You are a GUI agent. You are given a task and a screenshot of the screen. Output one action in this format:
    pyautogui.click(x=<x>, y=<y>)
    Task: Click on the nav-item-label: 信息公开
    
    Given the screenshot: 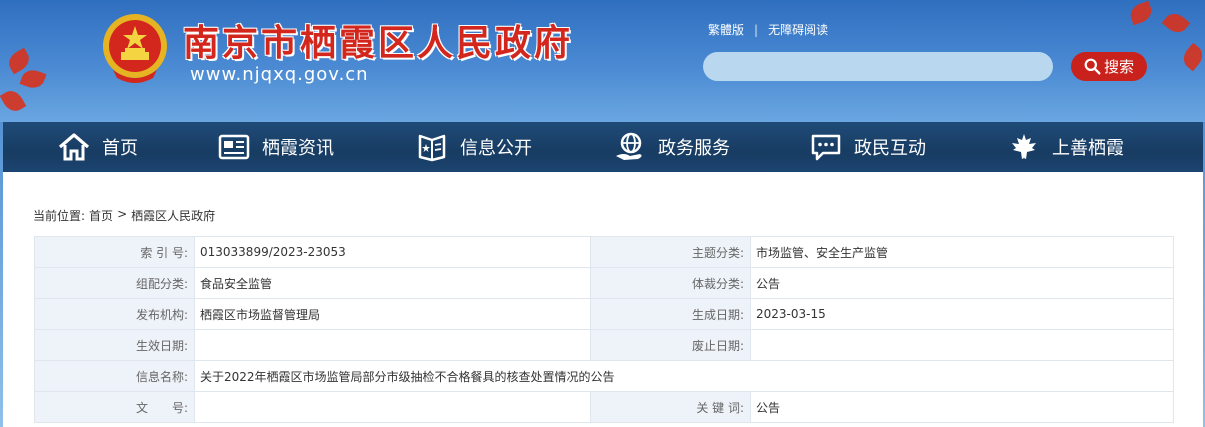 What is the action you would take?
    pyautogui.click(x=496, y=148)
    